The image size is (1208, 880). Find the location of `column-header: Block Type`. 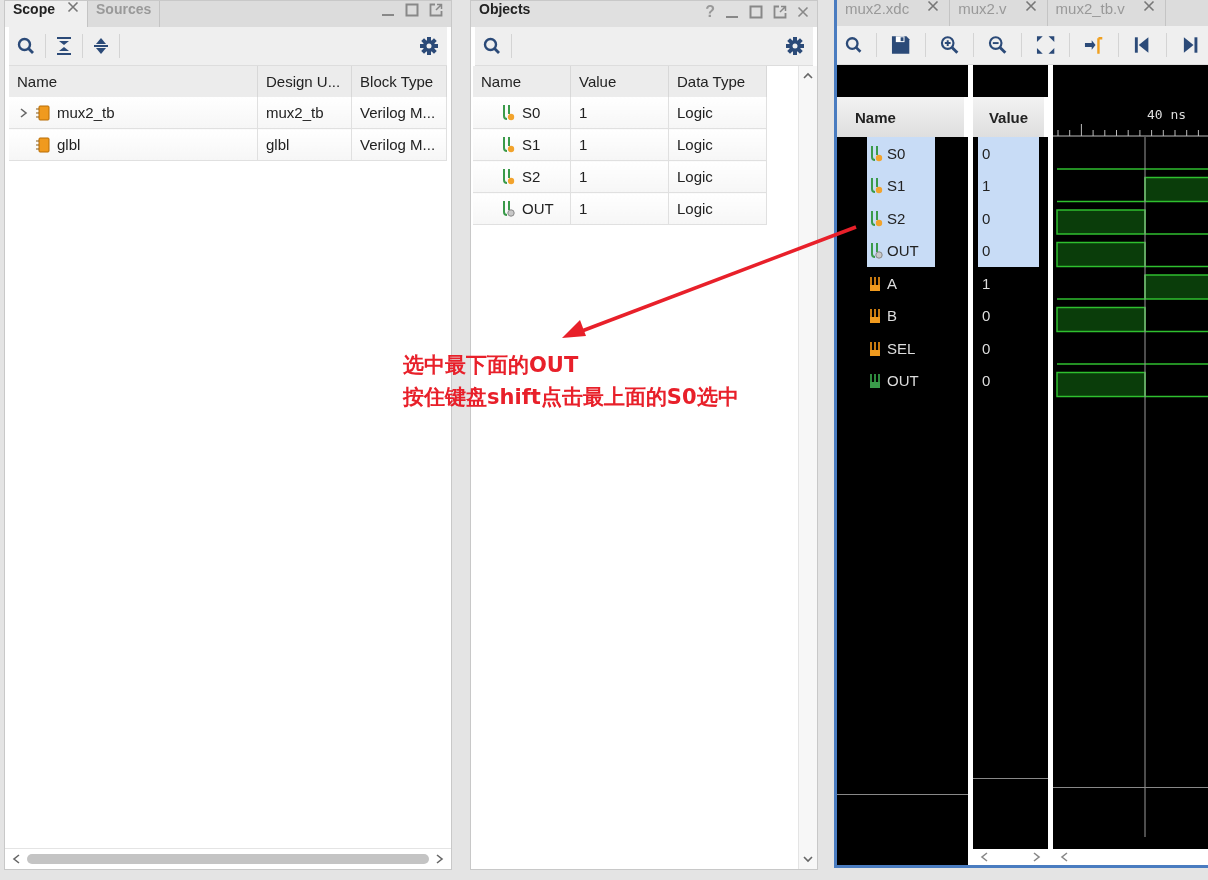

column-header: Block Type is located at coordinates (399, 81).